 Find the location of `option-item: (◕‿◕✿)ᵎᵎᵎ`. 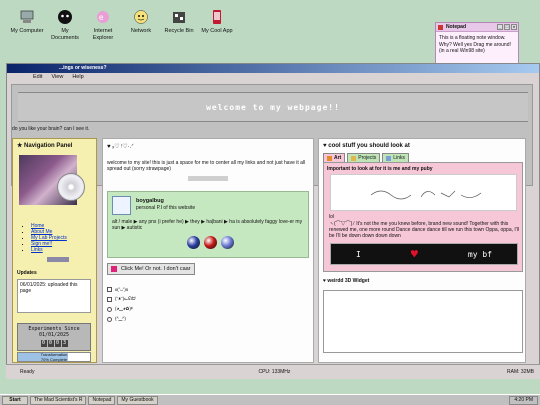

option-item: (◕‿◕✿)ᵎᵎᵎ is located at coordinates (208, 309).